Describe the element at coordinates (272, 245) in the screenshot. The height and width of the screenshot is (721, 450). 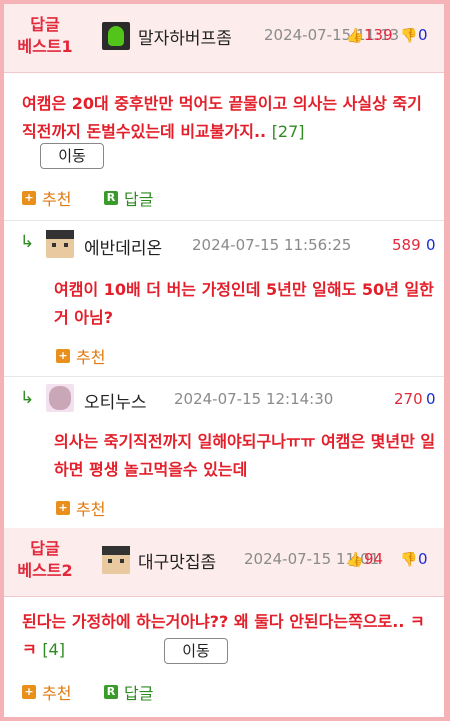
I see `comment-date: 2024-07-15 11:56:25` at that location.